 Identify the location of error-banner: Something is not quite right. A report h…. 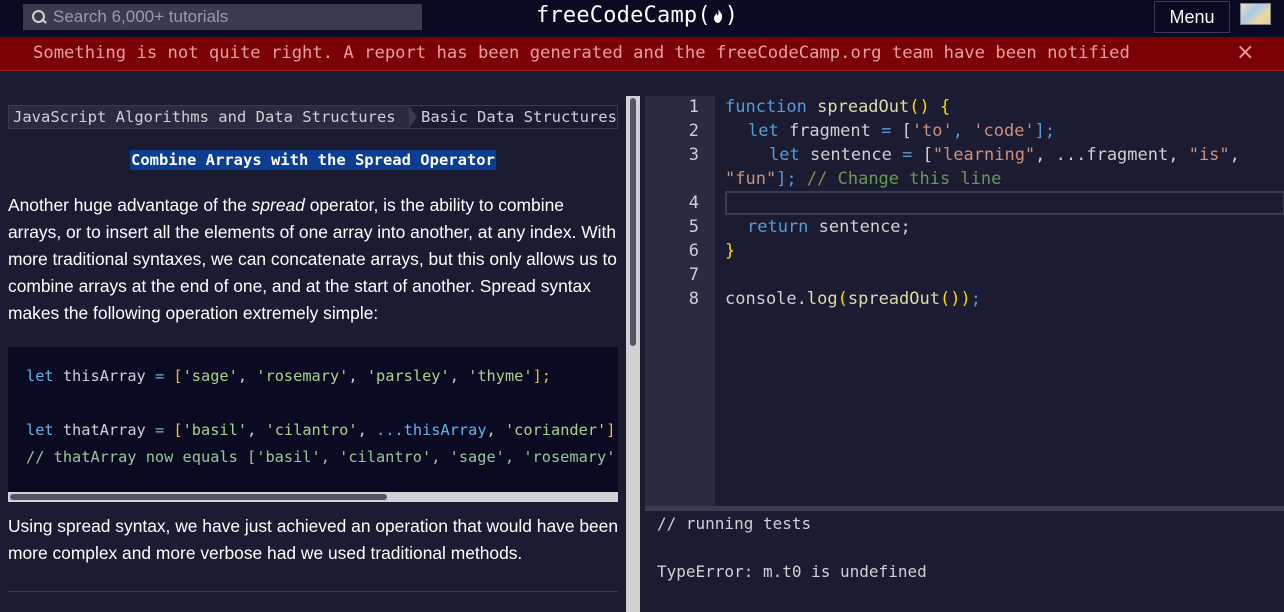
(642, 54).